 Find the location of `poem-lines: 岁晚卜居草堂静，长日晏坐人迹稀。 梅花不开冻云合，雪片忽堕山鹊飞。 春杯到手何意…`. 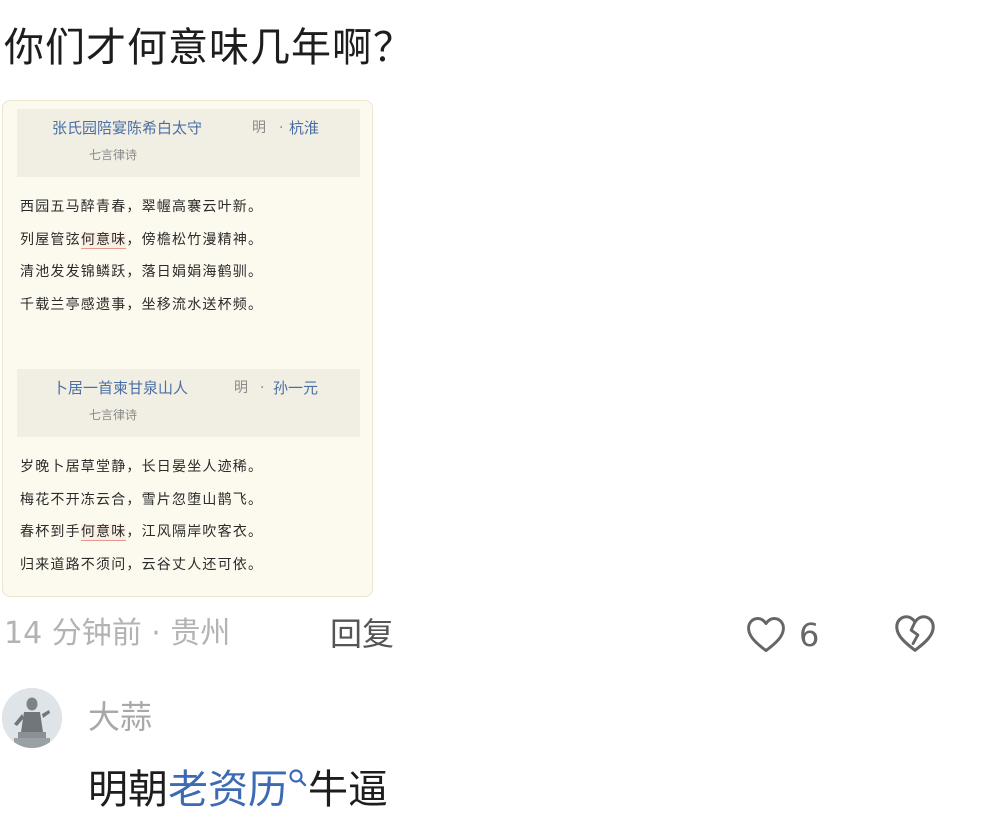

poem-lines: 岁晚卜居草堂静，长日晏坐人迹稀。 梅花不开冻云合，雪片忽堕山鹊飞。 春杯到手何意… is located at coordinates (187, 509).